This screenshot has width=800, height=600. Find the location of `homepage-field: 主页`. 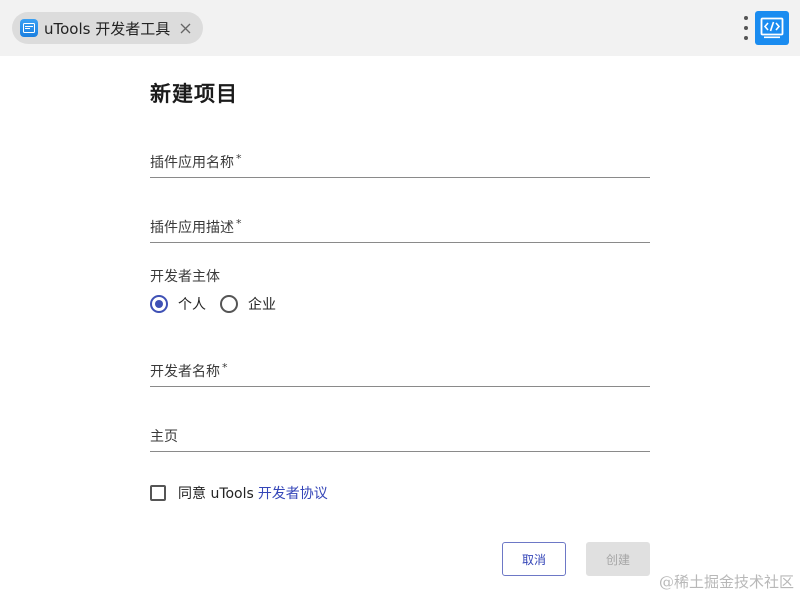

homepage-field: 主页 is located at coordinates (400, 437).